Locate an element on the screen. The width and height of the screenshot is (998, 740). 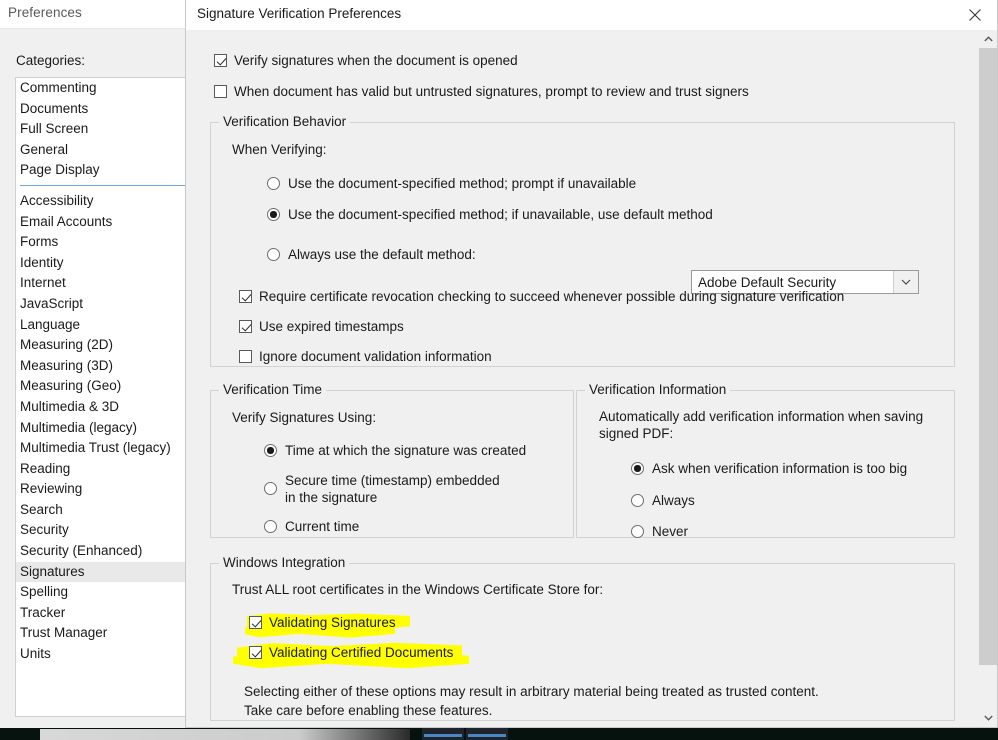
dialog-titlebar: Signature Verification Preferences is located at coordinates (591, 15).